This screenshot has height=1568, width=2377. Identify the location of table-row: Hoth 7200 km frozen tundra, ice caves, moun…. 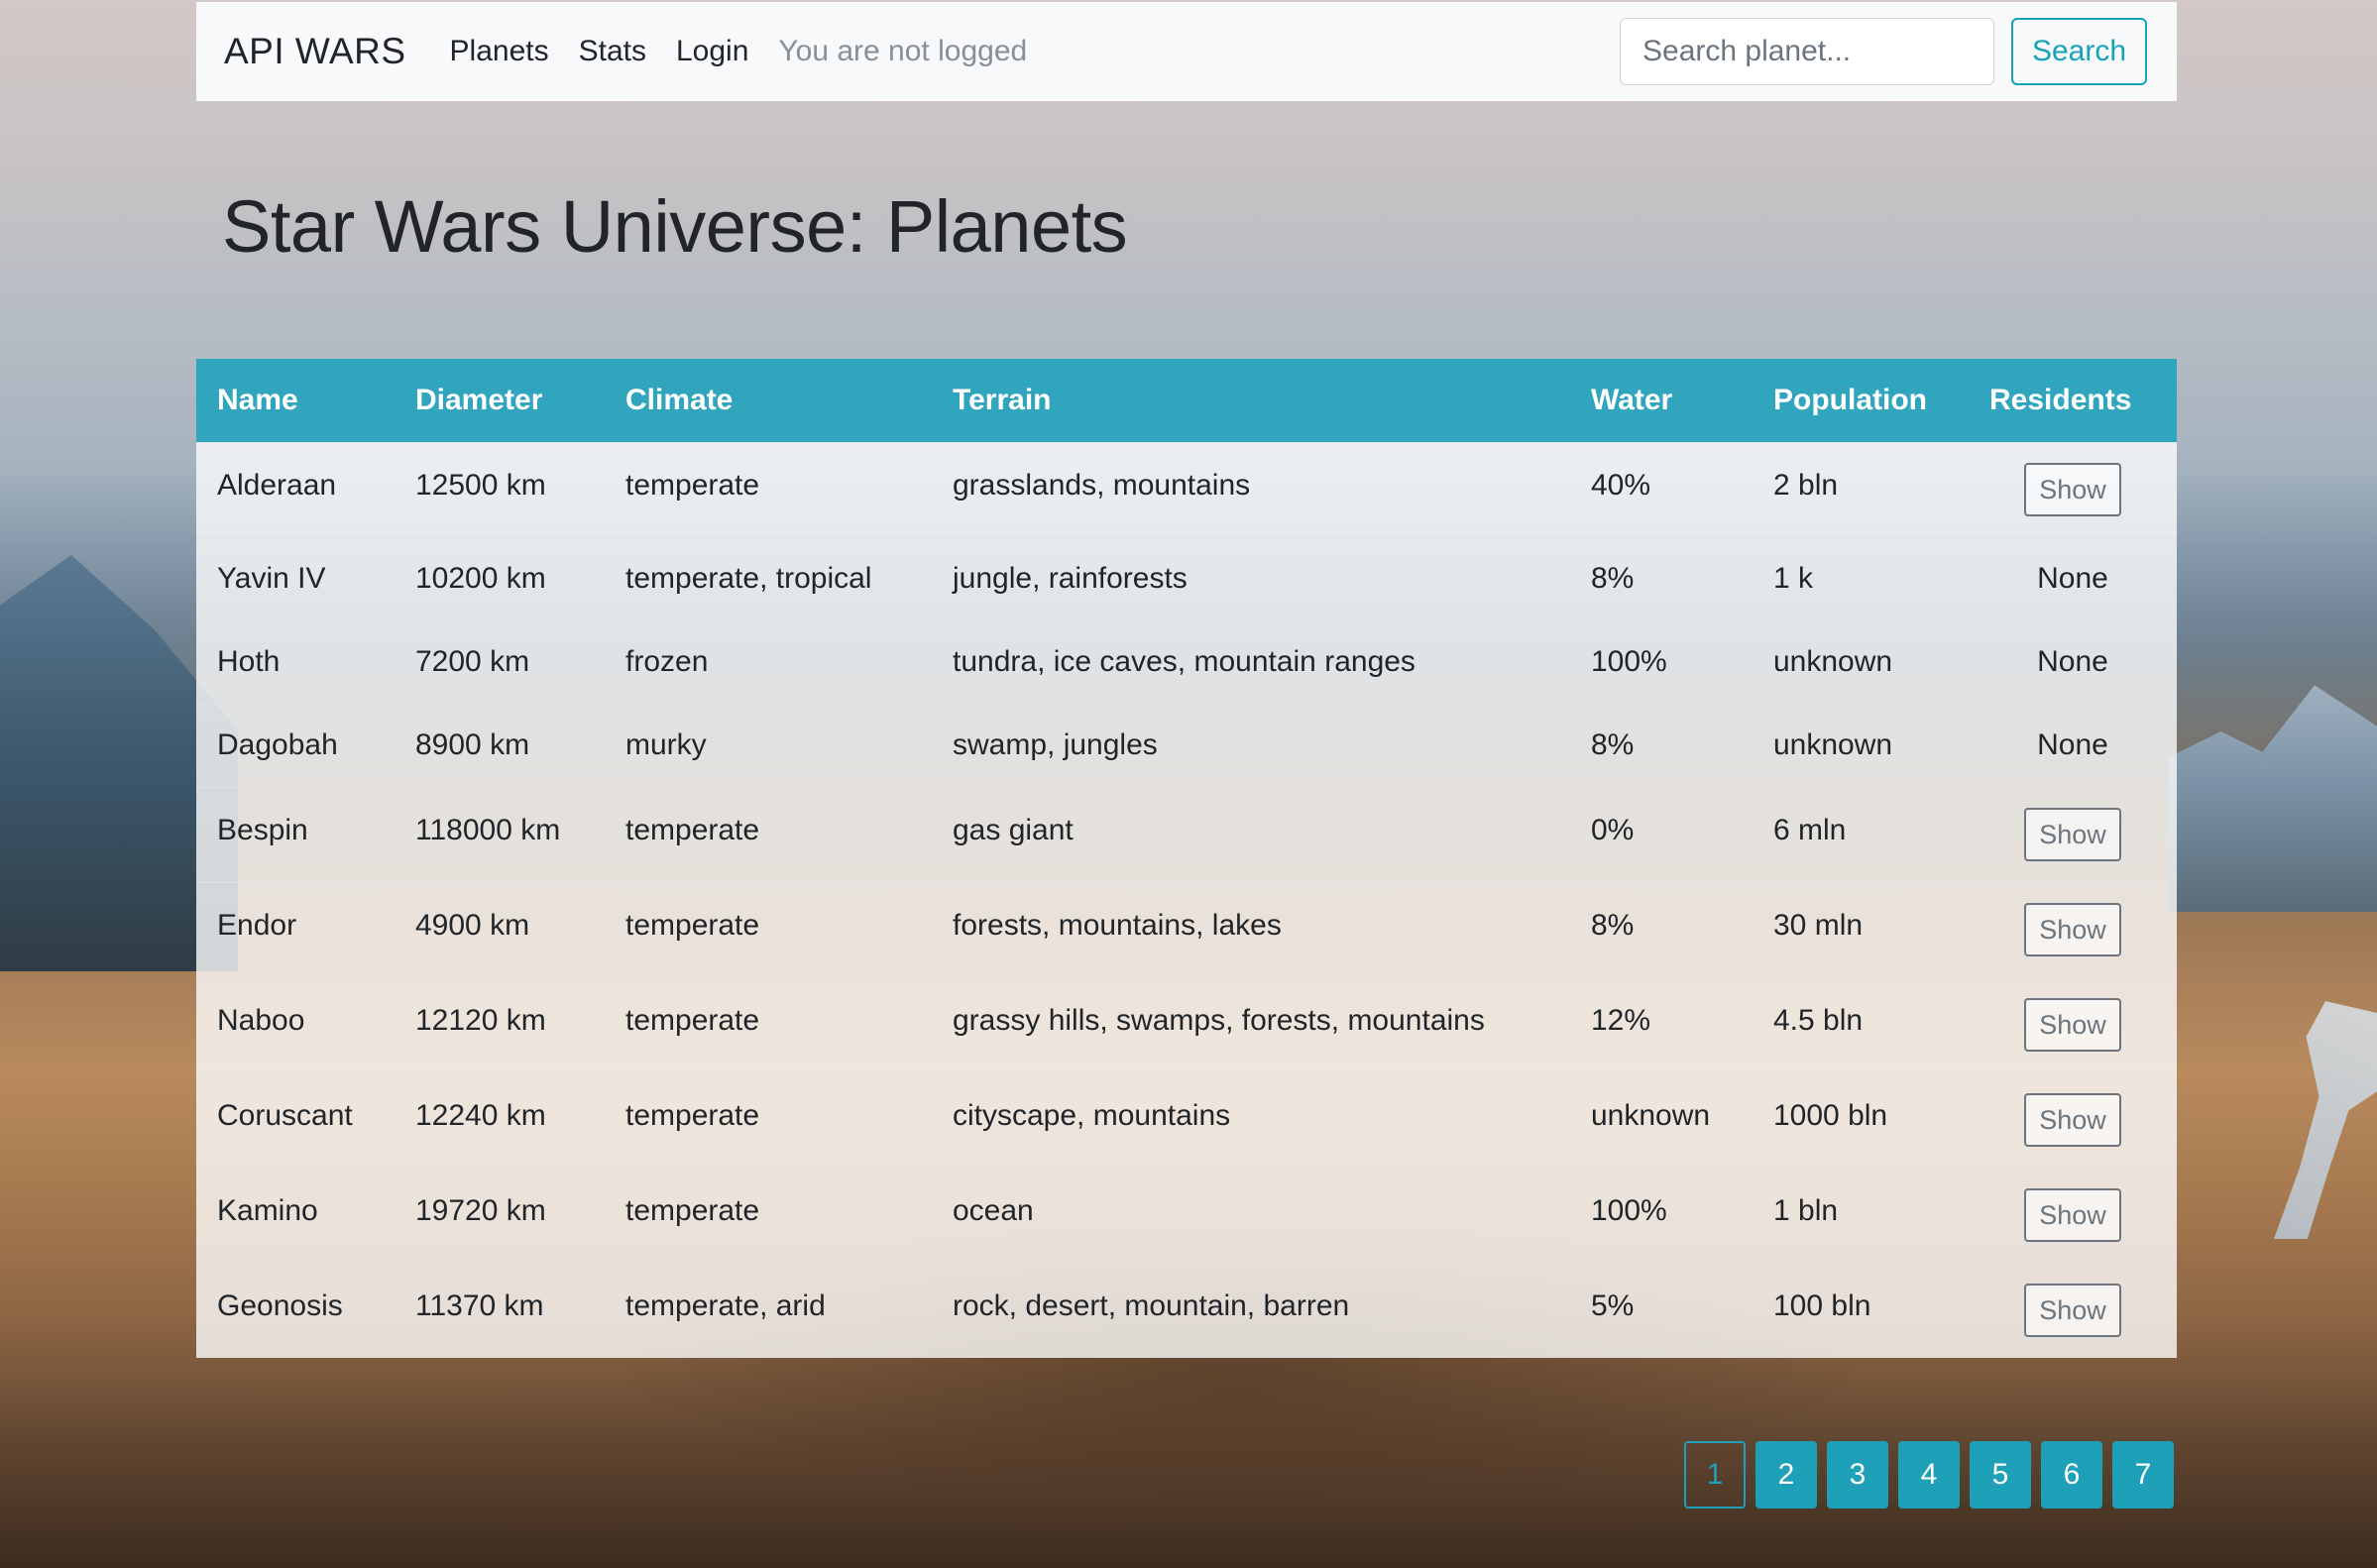
(1186, 662).